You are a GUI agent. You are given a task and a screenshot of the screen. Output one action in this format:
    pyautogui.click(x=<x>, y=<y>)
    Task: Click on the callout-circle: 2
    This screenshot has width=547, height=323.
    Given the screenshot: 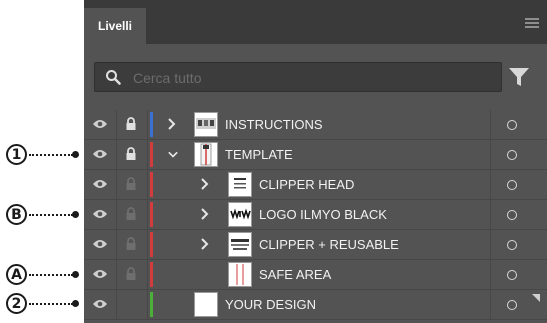 What is the action you would take?
    pyautogui.click(x=16, y=303)
    